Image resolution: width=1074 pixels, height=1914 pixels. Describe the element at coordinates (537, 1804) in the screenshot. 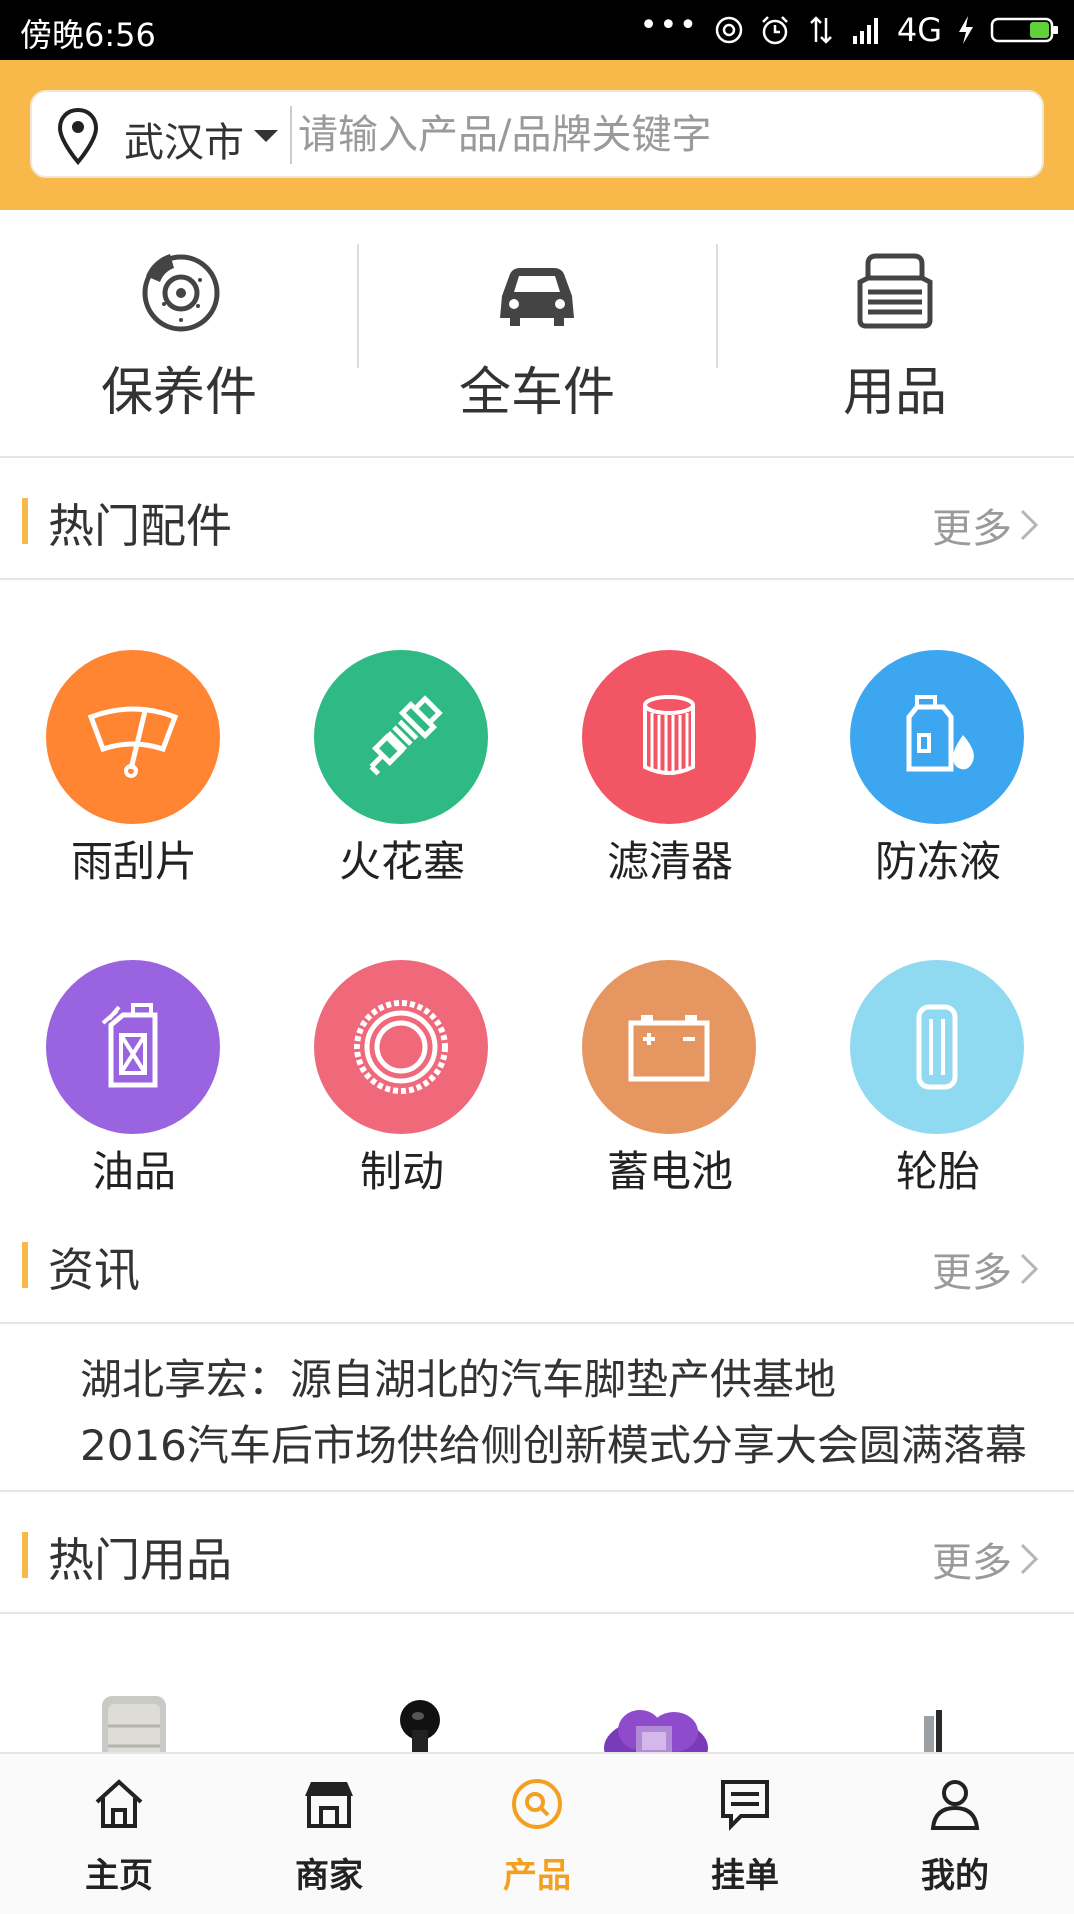

I see `product-search-icon` at that location.